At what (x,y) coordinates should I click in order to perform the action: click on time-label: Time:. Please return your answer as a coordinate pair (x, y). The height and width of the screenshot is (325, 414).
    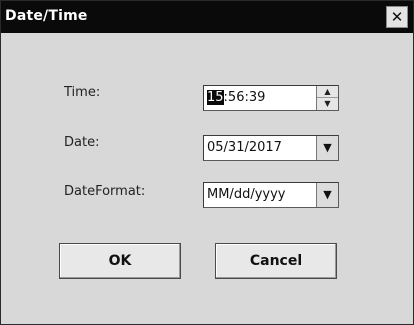
    Looking at the image, I should click on (82, 92).